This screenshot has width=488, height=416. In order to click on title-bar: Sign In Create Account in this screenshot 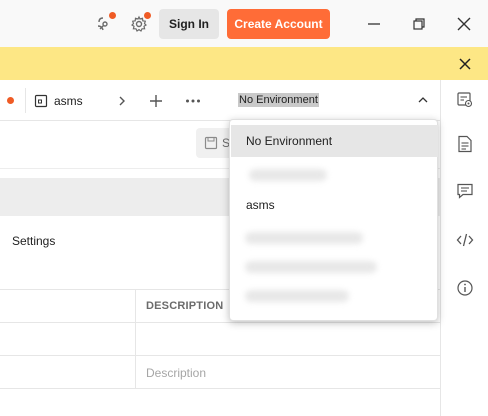, I will do `click(244, 23)`.